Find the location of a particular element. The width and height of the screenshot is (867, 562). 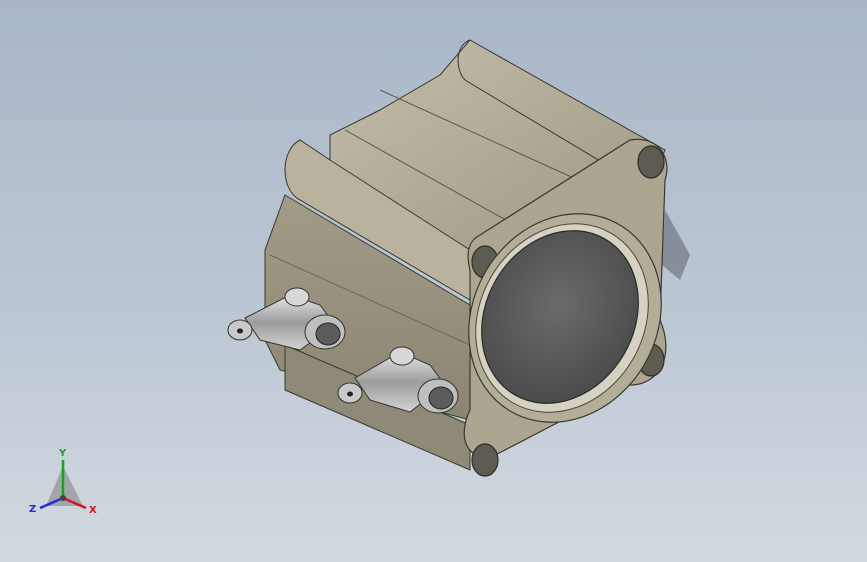

z-axis-label: Z is located at coordinates (33, 509).